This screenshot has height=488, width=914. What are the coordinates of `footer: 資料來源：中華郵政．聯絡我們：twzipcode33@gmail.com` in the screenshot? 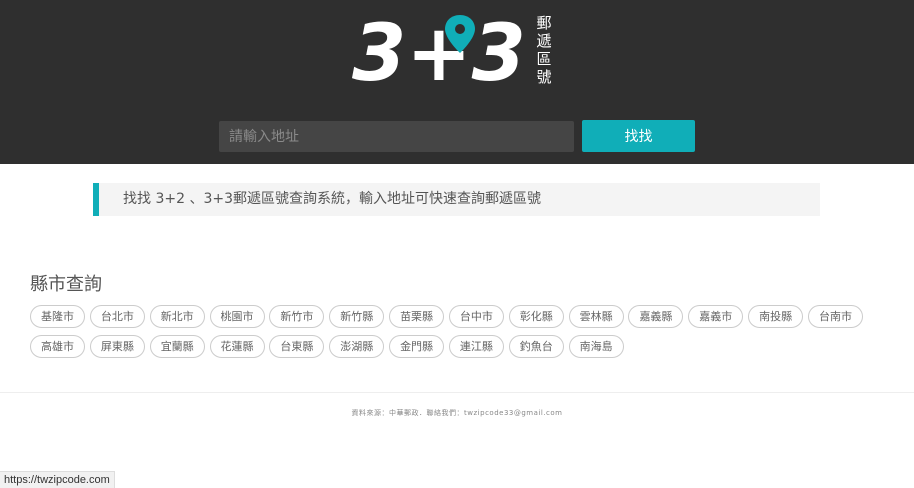 It's located at (457, 413).